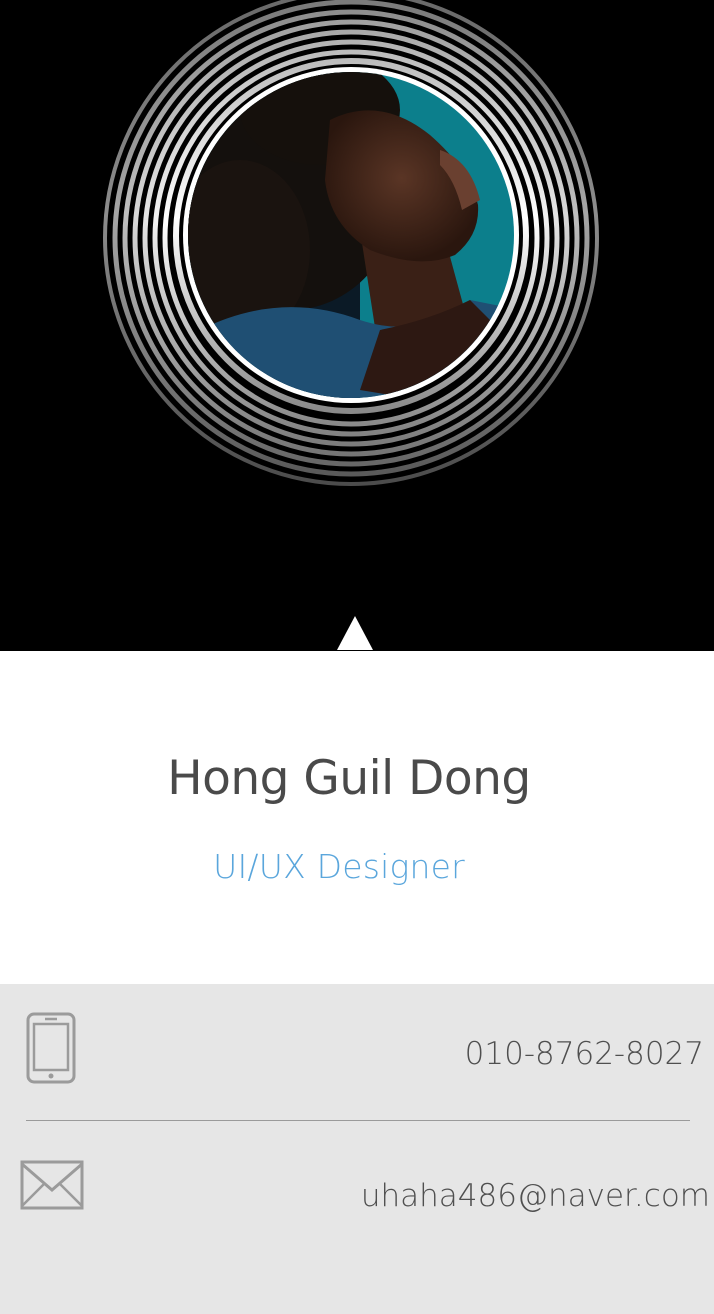 Image resolution: width=714 pixels, height=1314 pixels. What do you see at coordinates (357, 1048) in the screenshot?
I see `contact-phone-row: 010-8762-8027` at bounding box center [357, 1048].